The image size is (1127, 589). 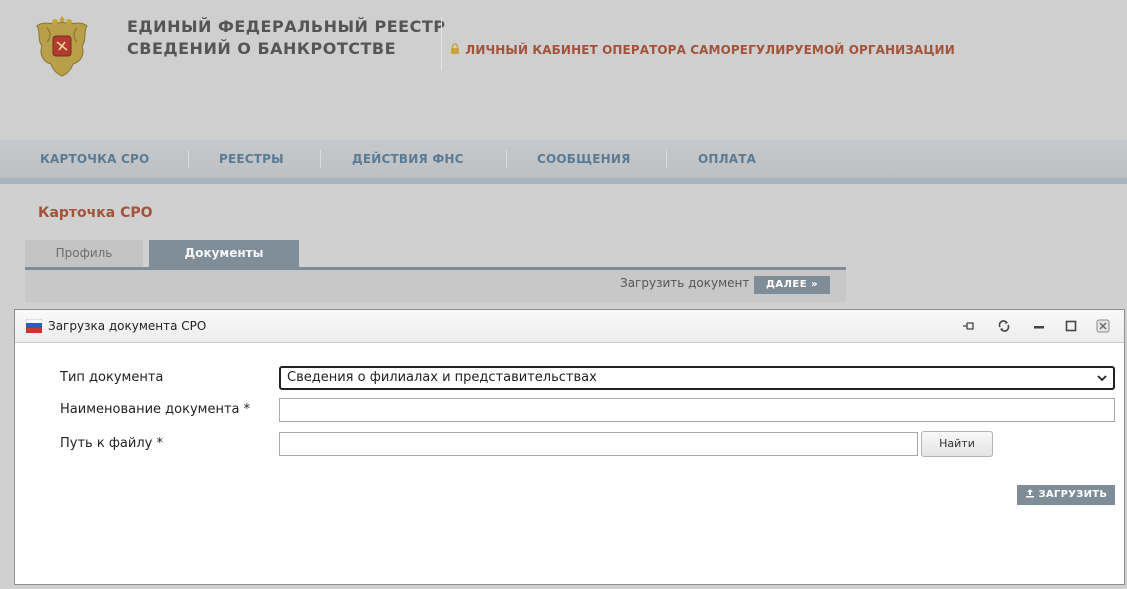 What do you see at coordinates (569, 326) in the screenshot?
I see `dialog-header: Загрузка документа СРО` at bounding box center [569, 326].